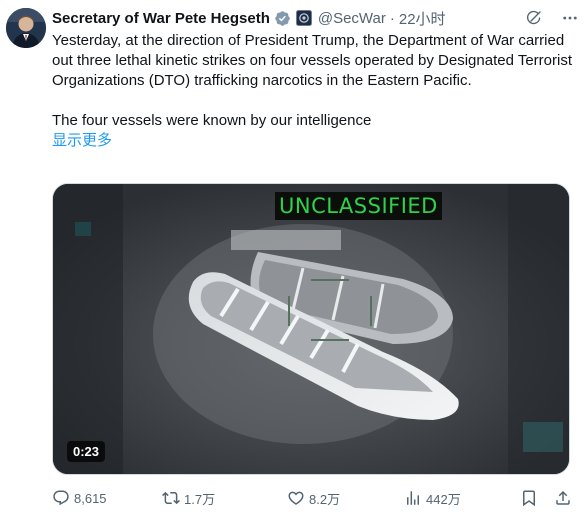 This screenshot has width=588, height=514. I want to click on show-more-link: 显示更多, so click(82, 141).